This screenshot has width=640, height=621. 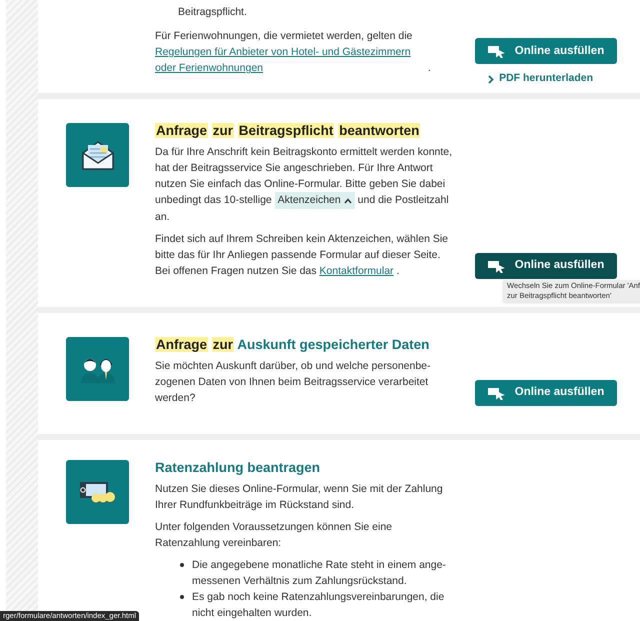 I want to click on text-link: Regelungen für Anbieter von Hotel- und Gästezimmern oder Ferienwohnungen, so click(x=290, y=60).